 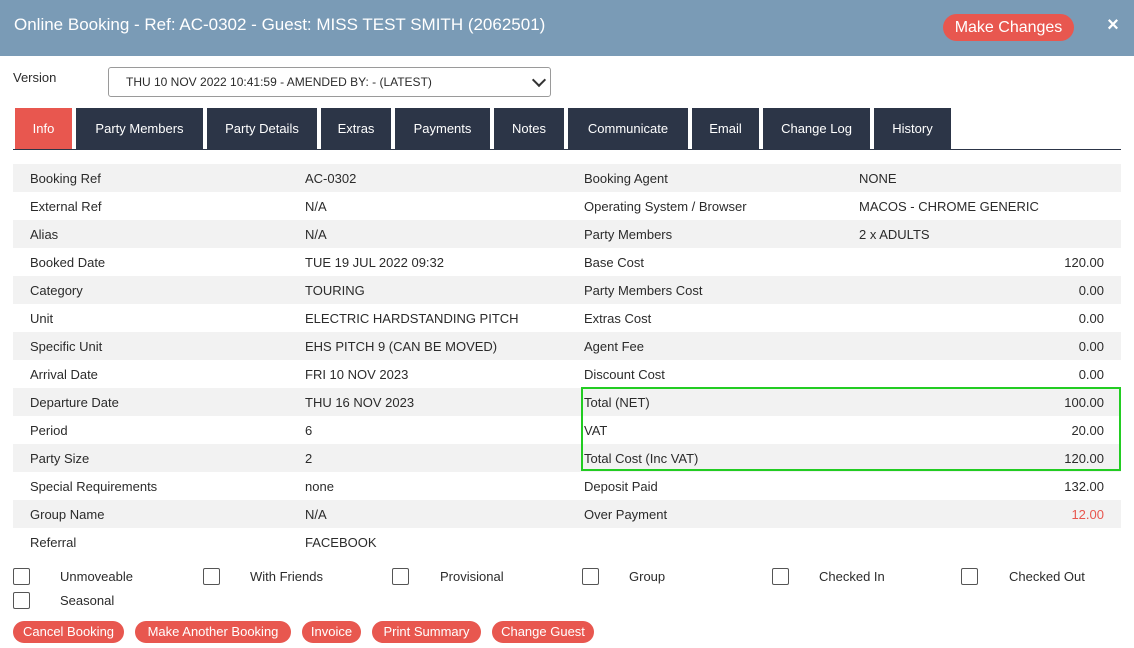 What do you see at coordinates (401, 346) in the screenshot?
I see `detail-value: EHS PITCH 9 (CAN BE MOVED)` at bounding box center [401, 346].